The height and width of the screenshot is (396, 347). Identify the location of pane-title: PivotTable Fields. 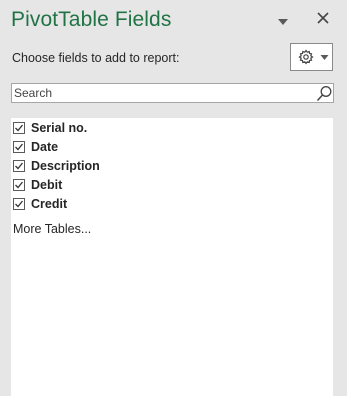
(91, 19).